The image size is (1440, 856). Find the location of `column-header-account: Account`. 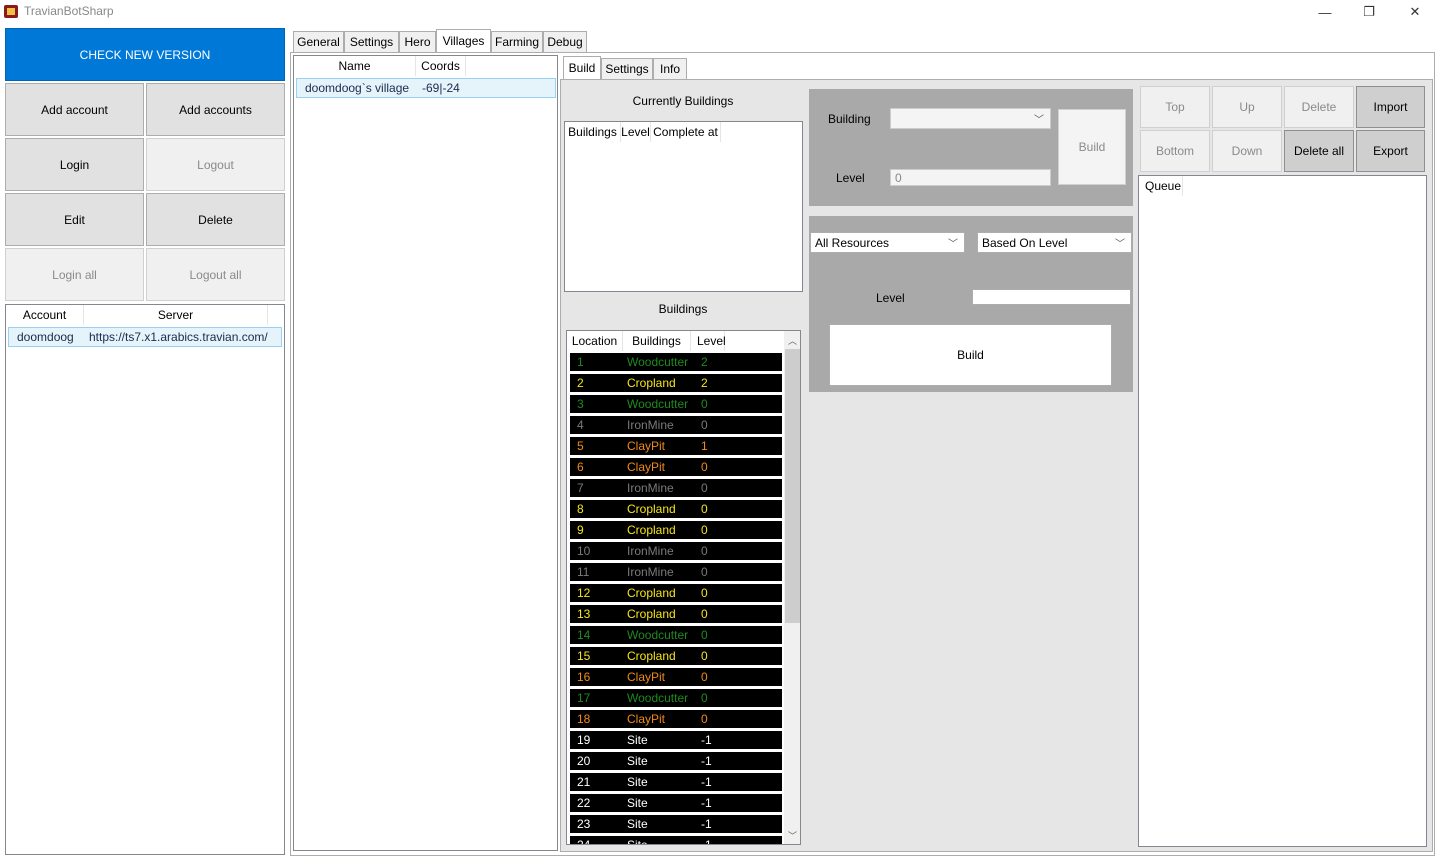

column-header-account: Account is located at coordinates (45, 315).